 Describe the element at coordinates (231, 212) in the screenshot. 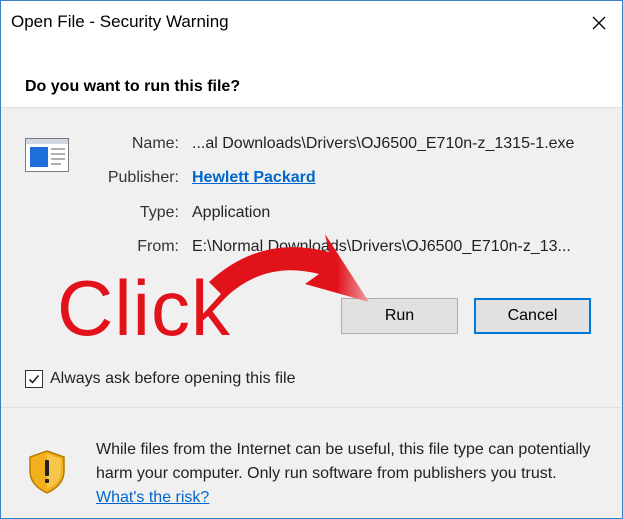

I see `type-value: Application` at that location.